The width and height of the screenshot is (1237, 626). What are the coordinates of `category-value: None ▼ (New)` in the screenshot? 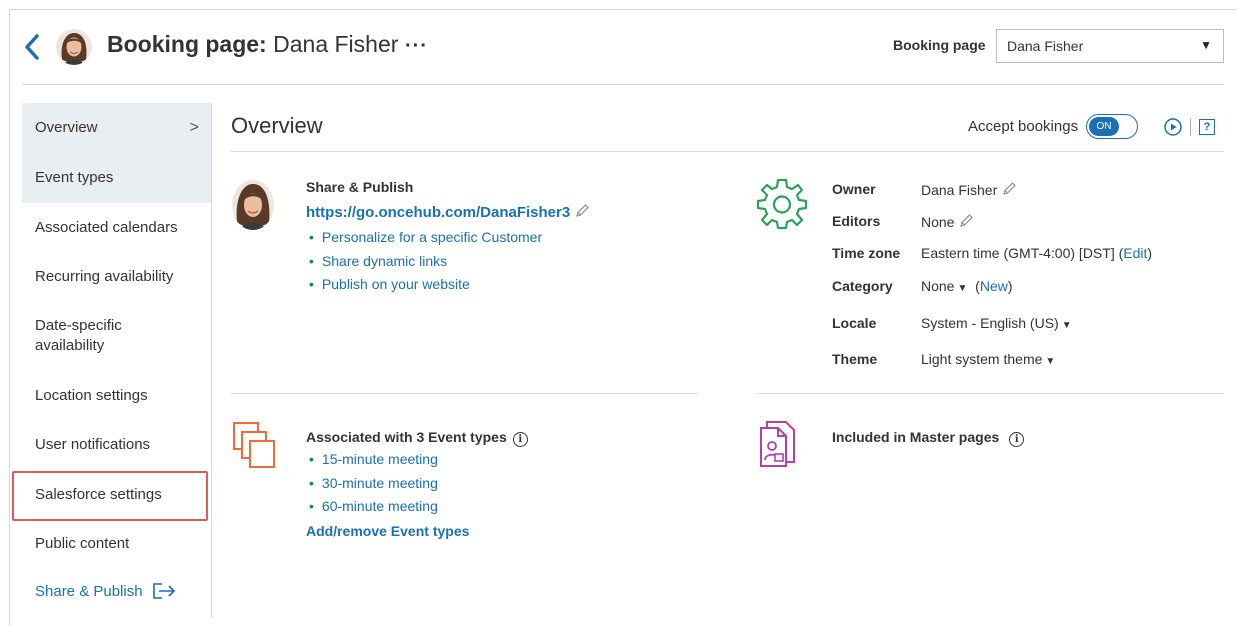 It's located at (967, 286).